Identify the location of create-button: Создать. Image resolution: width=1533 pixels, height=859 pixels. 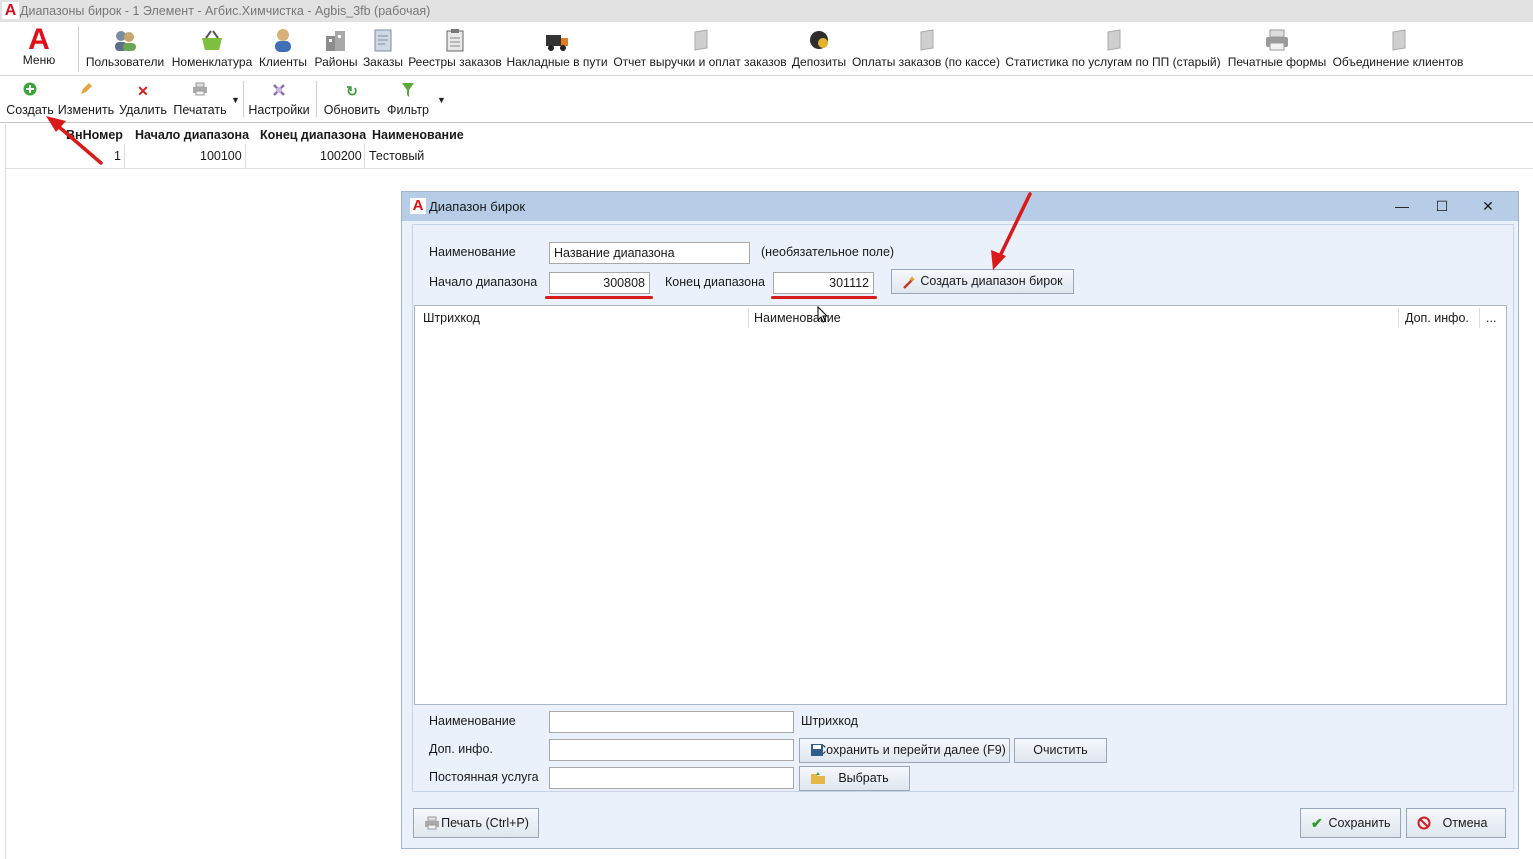
(30, 99).